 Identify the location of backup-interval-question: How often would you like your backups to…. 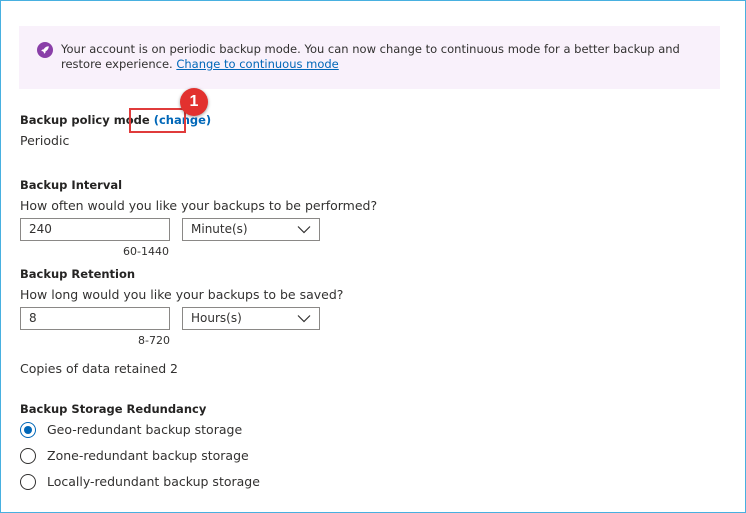
(199, 205).